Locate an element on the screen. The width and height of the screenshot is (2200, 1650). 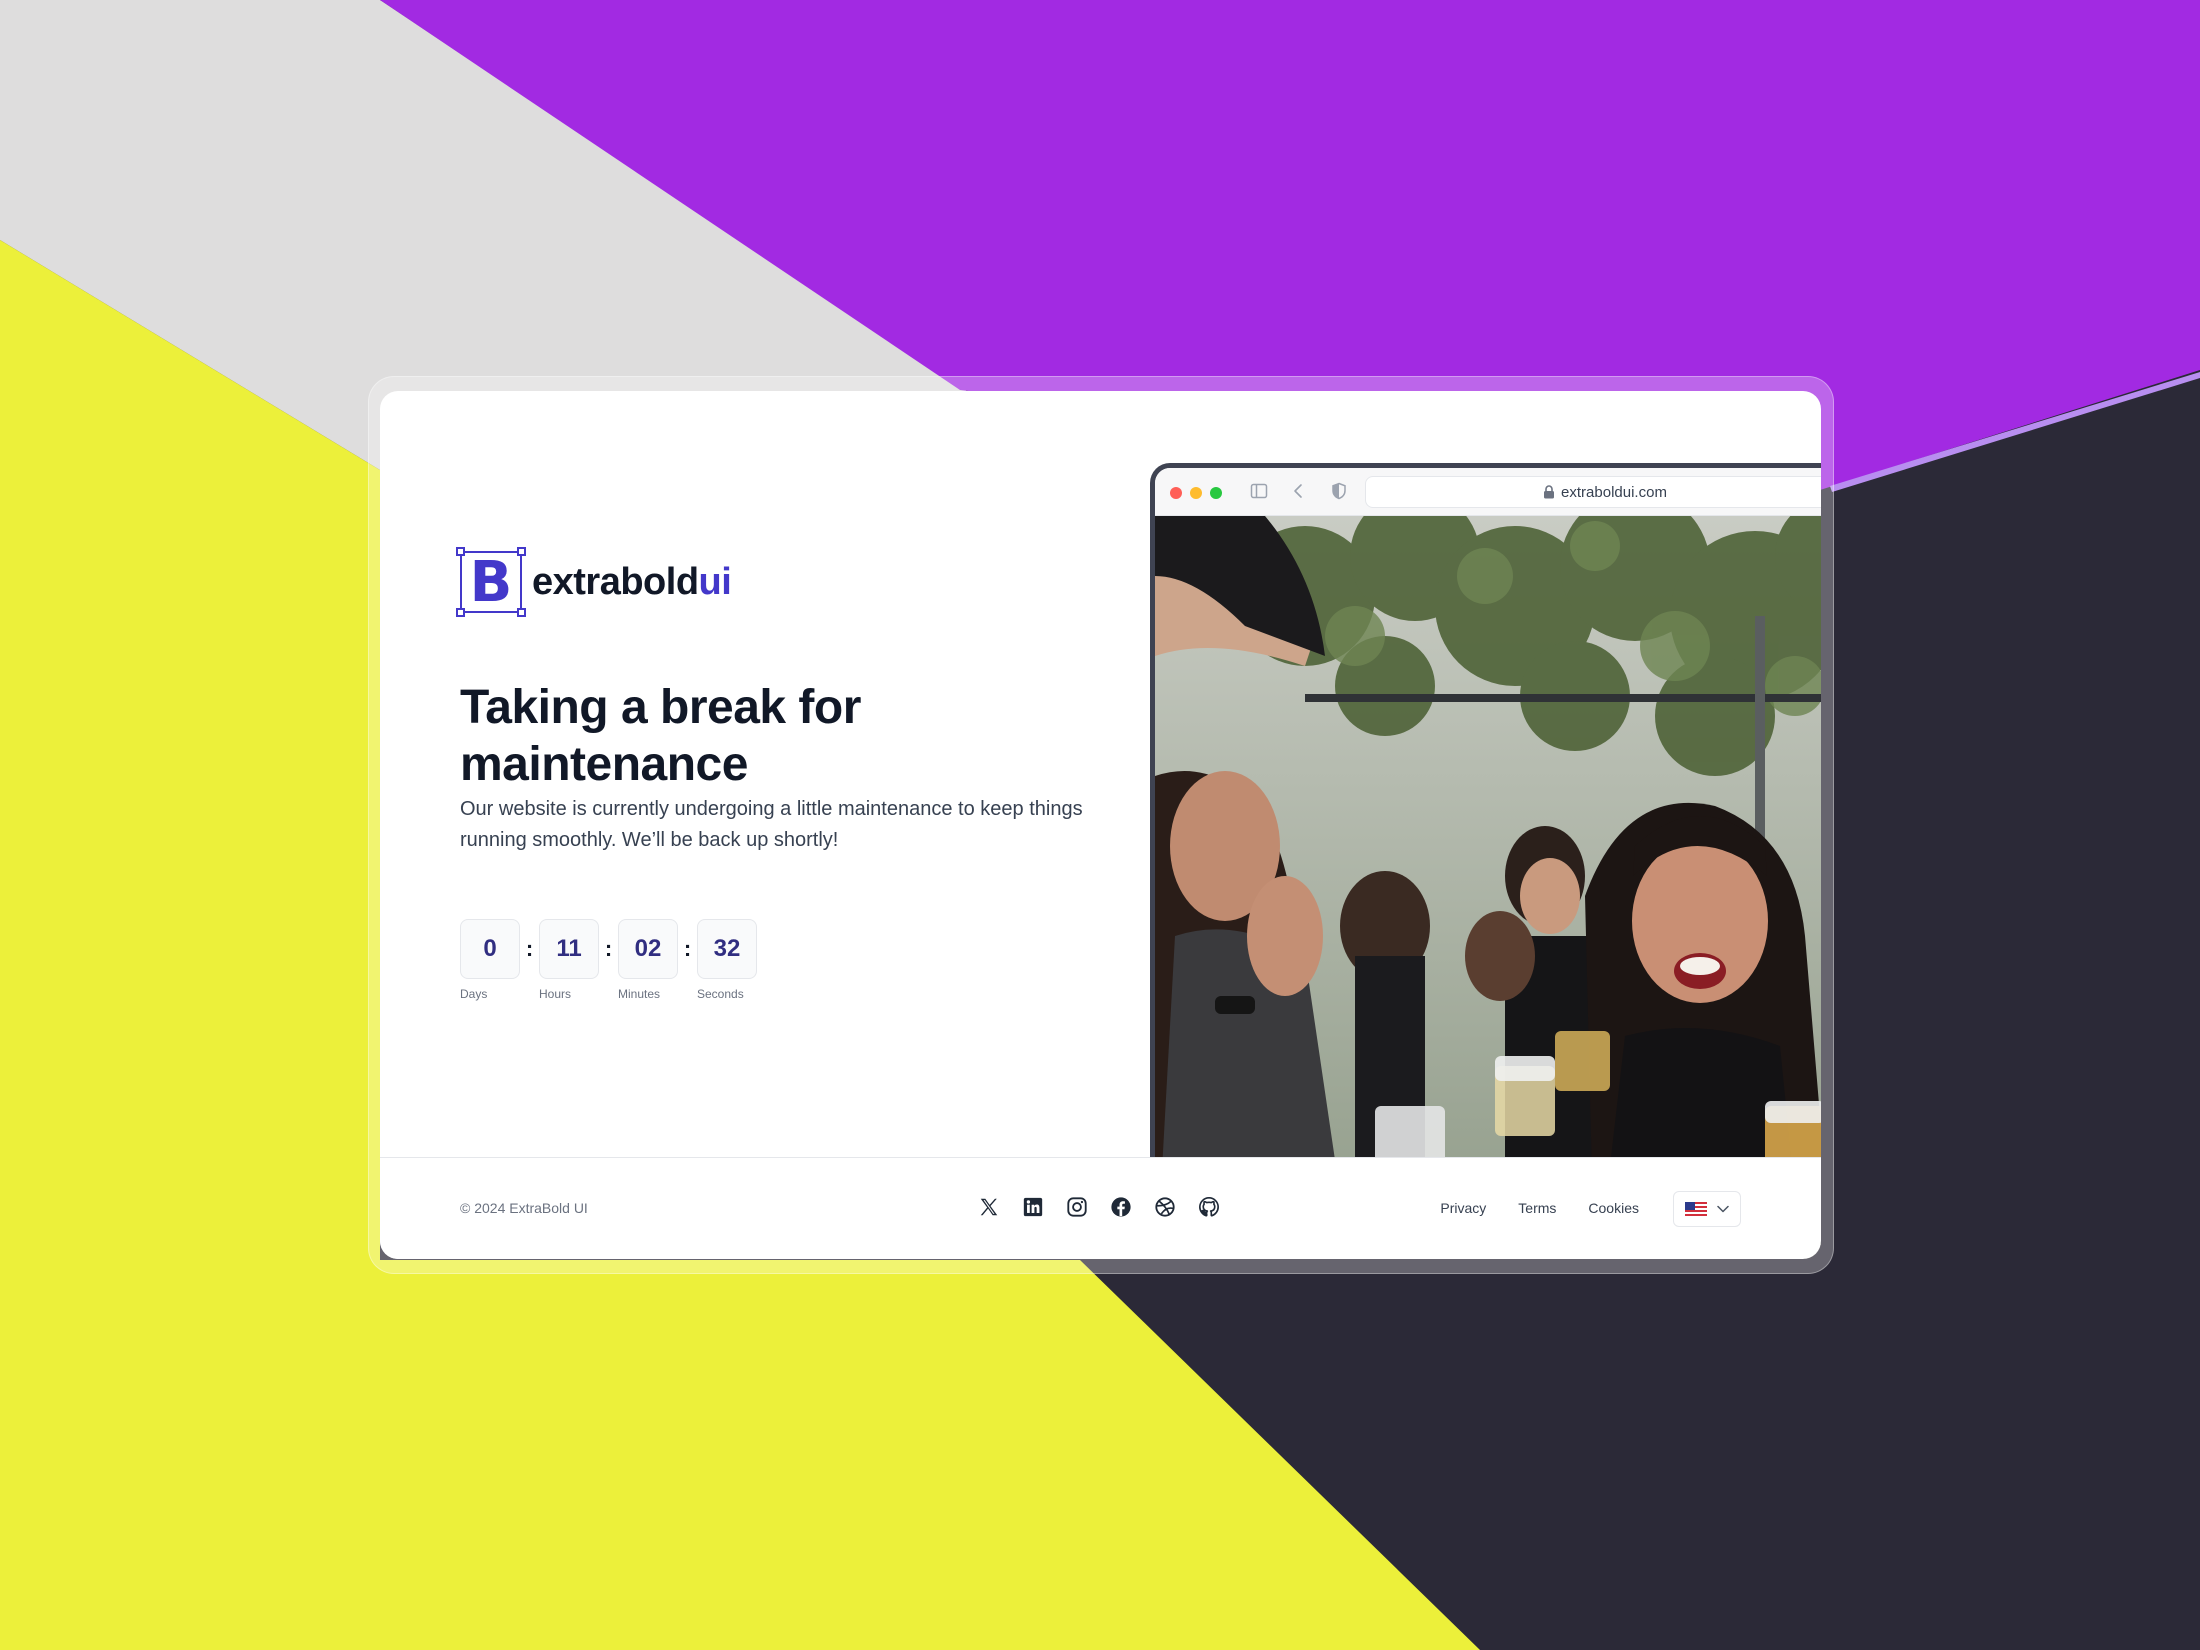
logo-mark: B is located at coordinates (491, 582).